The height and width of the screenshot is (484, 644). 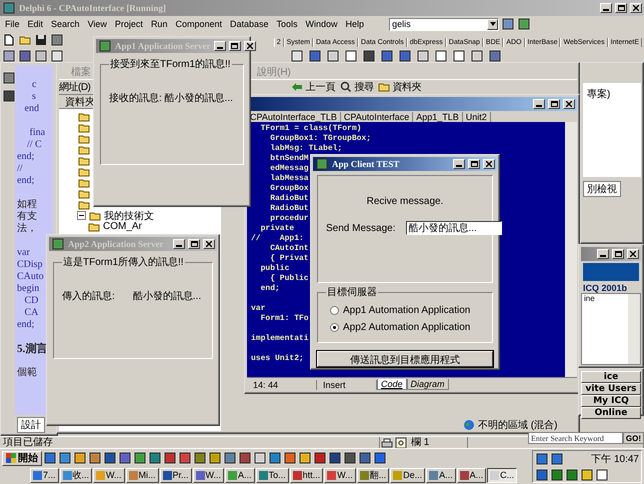 What do you see at coordinates (427, 384) in the screenshot?
I see `view-tab: Diagram` at bounding box center [427, 384].